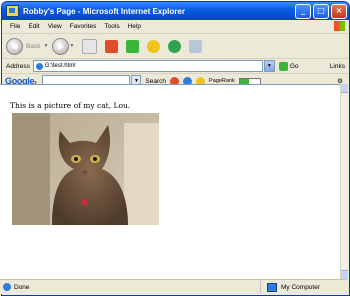 The height and width of the screenshot is (296, 350). Describe the element at coordinates (61, 46) in the screenshot. I see `forward-button: ▶` at that location.